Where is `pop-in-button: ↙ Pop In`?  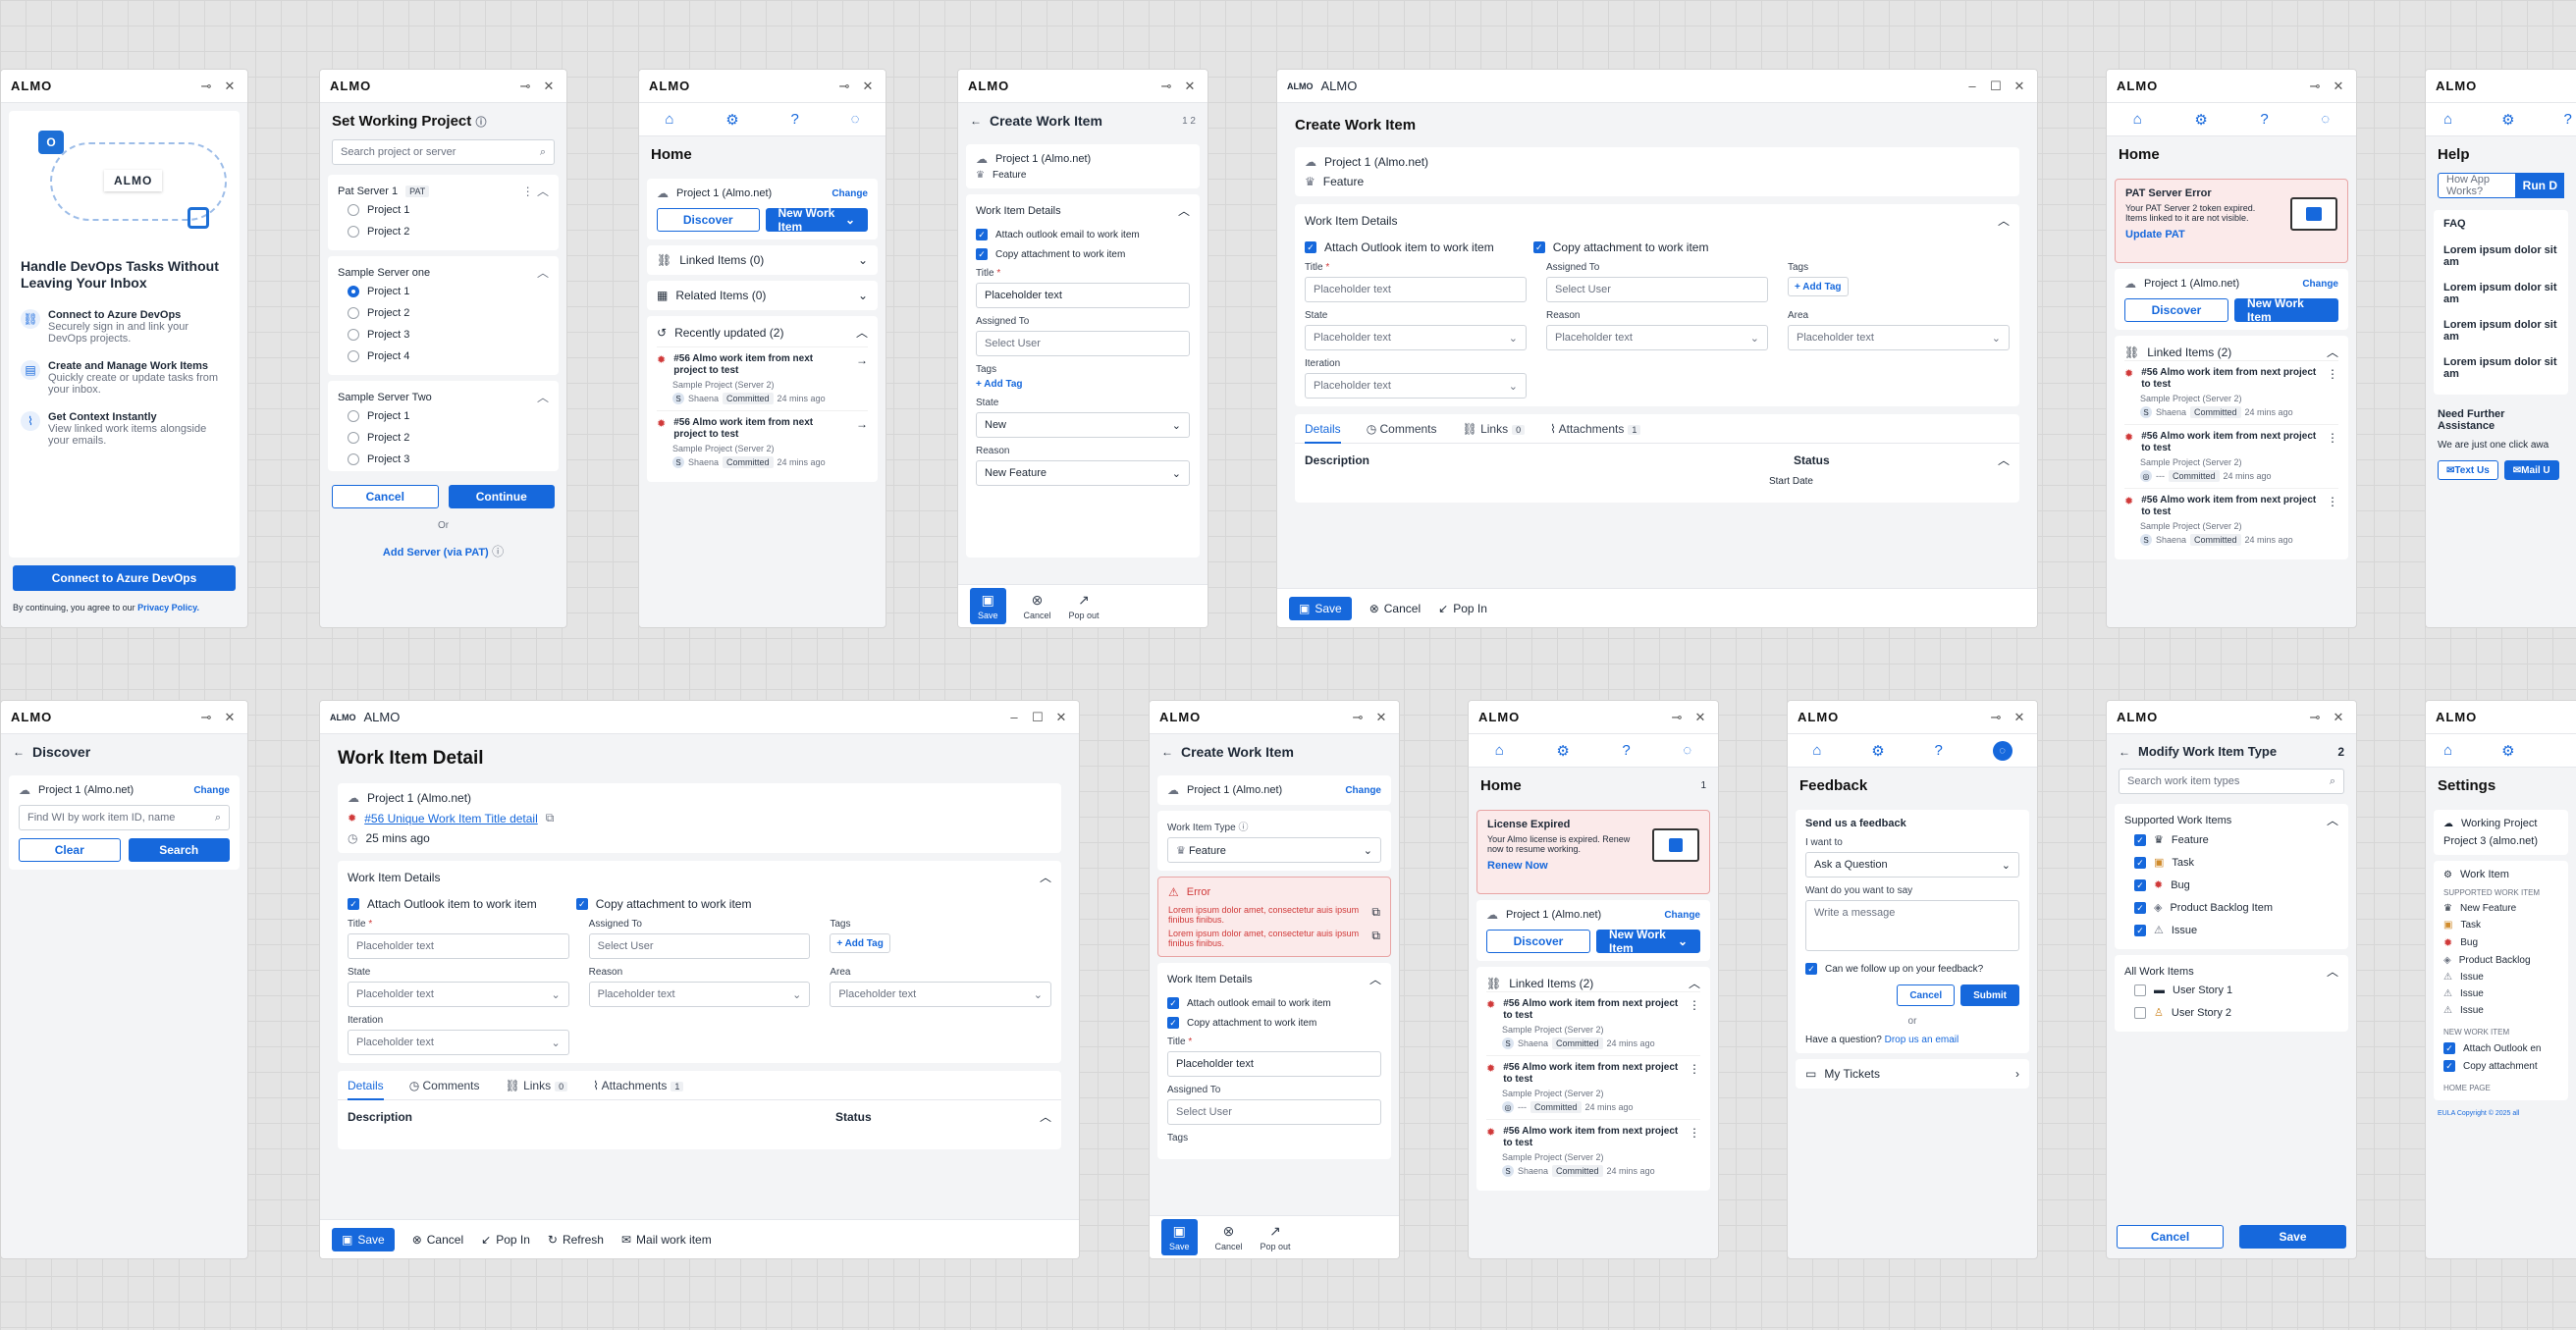 pop-in-button: ↙ Pop In is located at coordinates (1462, 608).